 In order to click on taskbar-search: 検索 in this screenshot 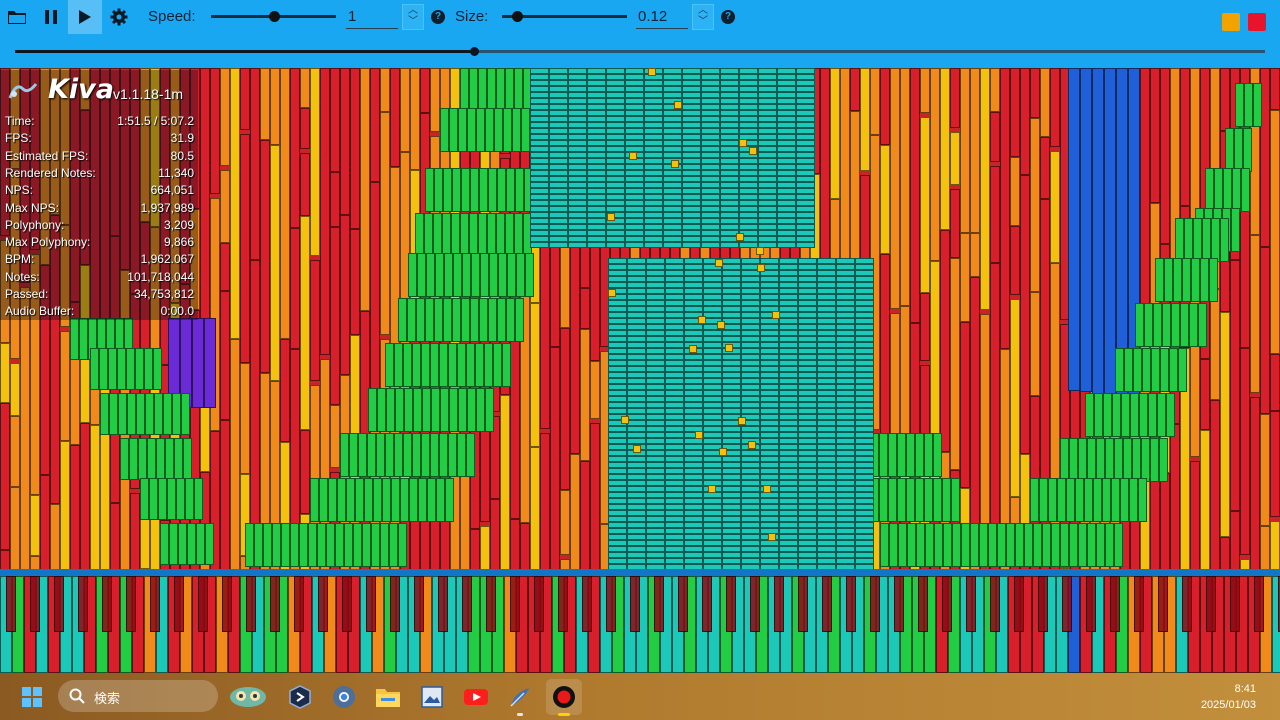, I will do `click(138, 696)`.